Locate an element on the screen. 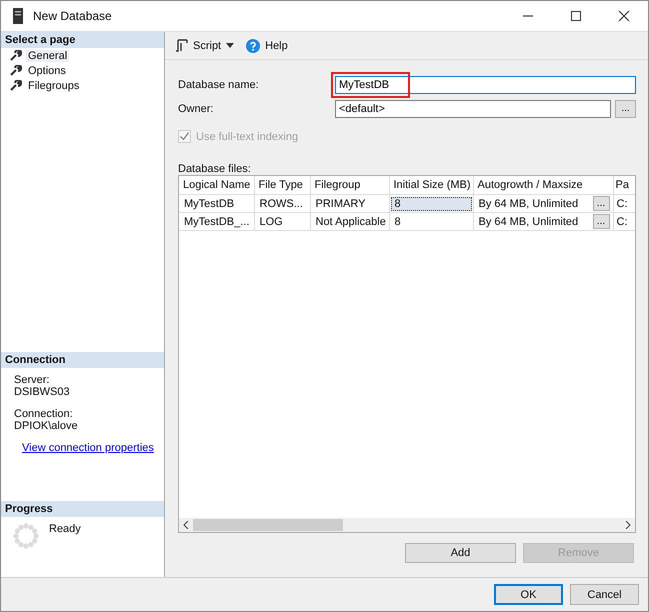 Image resolution: width=649 pixels, height=612 pixels. connection-user: DPIOK\alove is located at coordinates (46, 426).